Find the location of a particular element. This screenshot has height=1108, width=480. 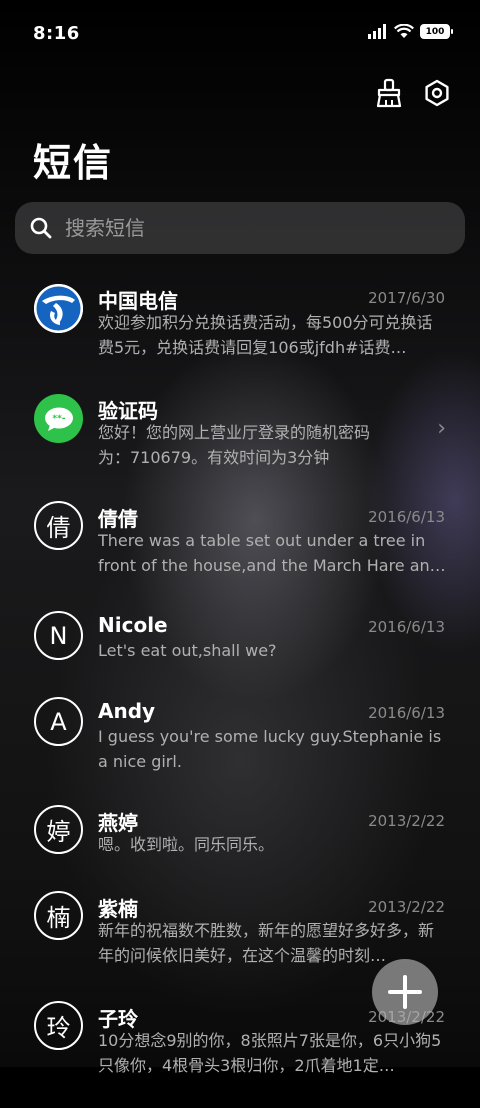

wifi-icon is located at coordinates (404, 31).